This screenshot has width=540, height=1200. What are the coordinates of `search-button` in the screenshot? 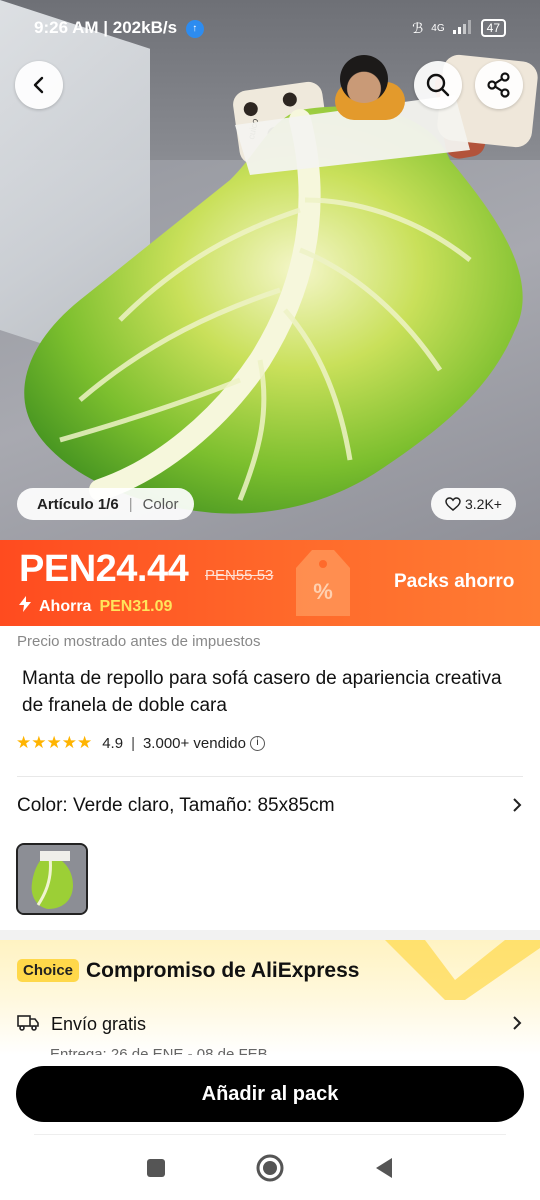 It's located at (438, 85).